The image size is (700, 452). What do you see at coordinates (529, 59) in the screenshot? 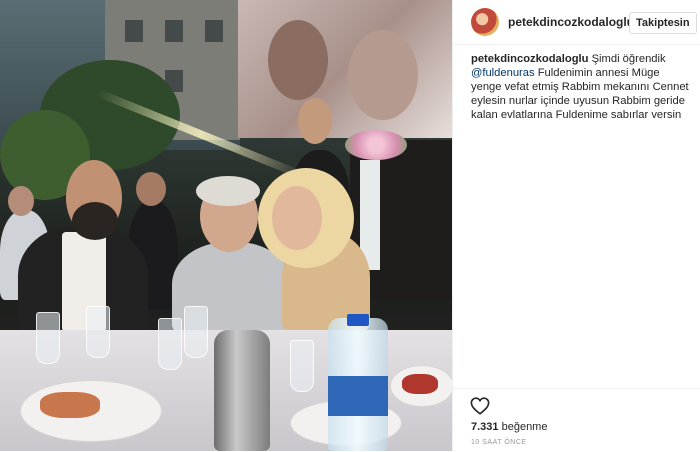
I see `caption-username: petekdincozkodaloglu` at bounding box center [529, 59].